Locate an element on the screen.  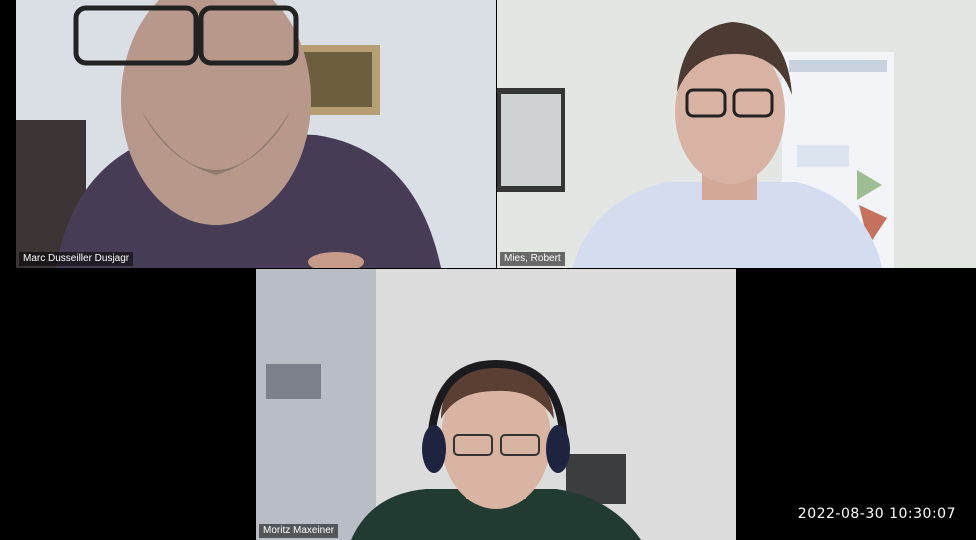
participant-name-label: Mies, Robert is located at coordinates (532, 259).